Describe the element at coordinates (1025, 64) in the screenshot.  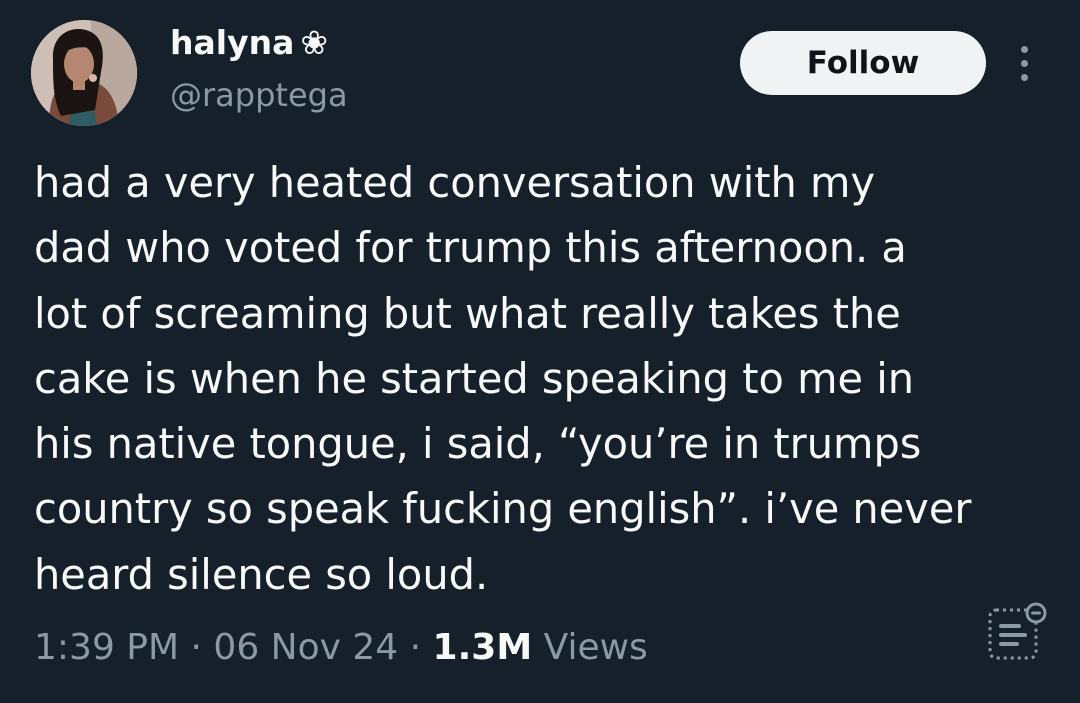
I see `more-vertical-icon` at that location.